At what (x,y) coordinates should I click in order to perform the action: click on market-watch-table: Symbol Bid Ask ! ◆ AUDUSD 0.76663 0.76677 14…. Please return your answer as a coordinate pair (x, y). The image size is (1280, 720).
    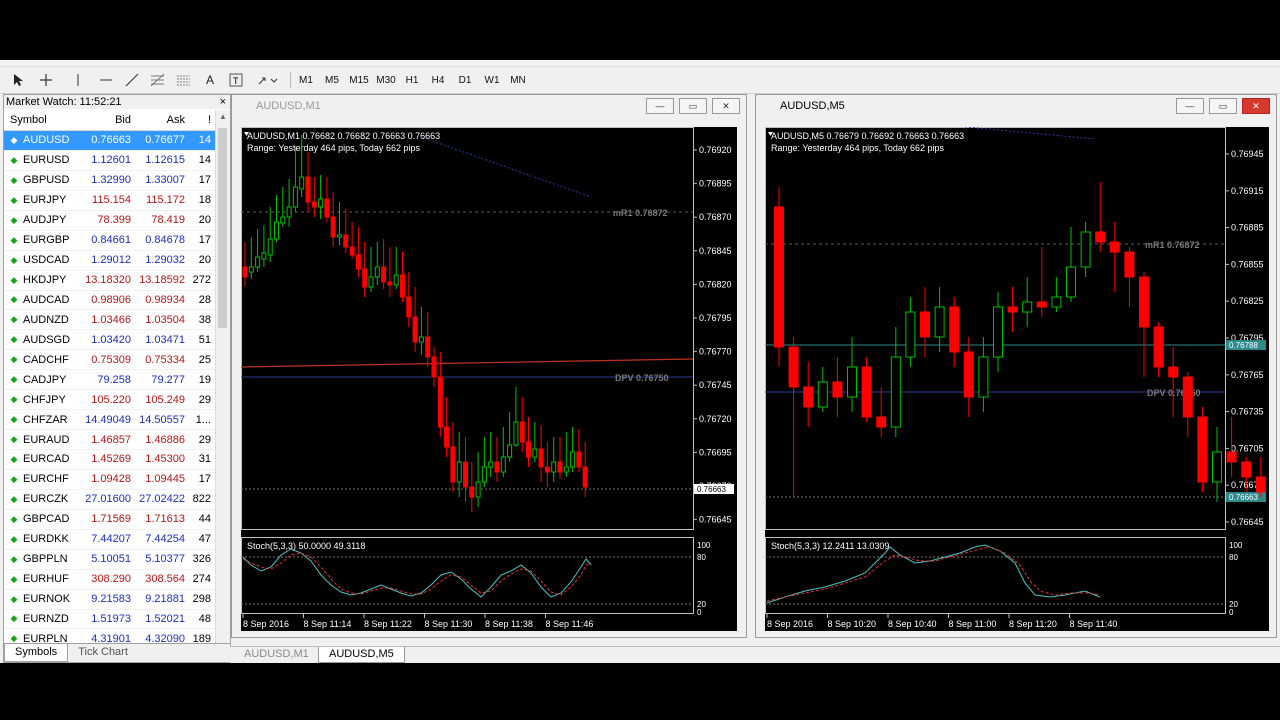
    Looking at the image, I should click on (109, 386).